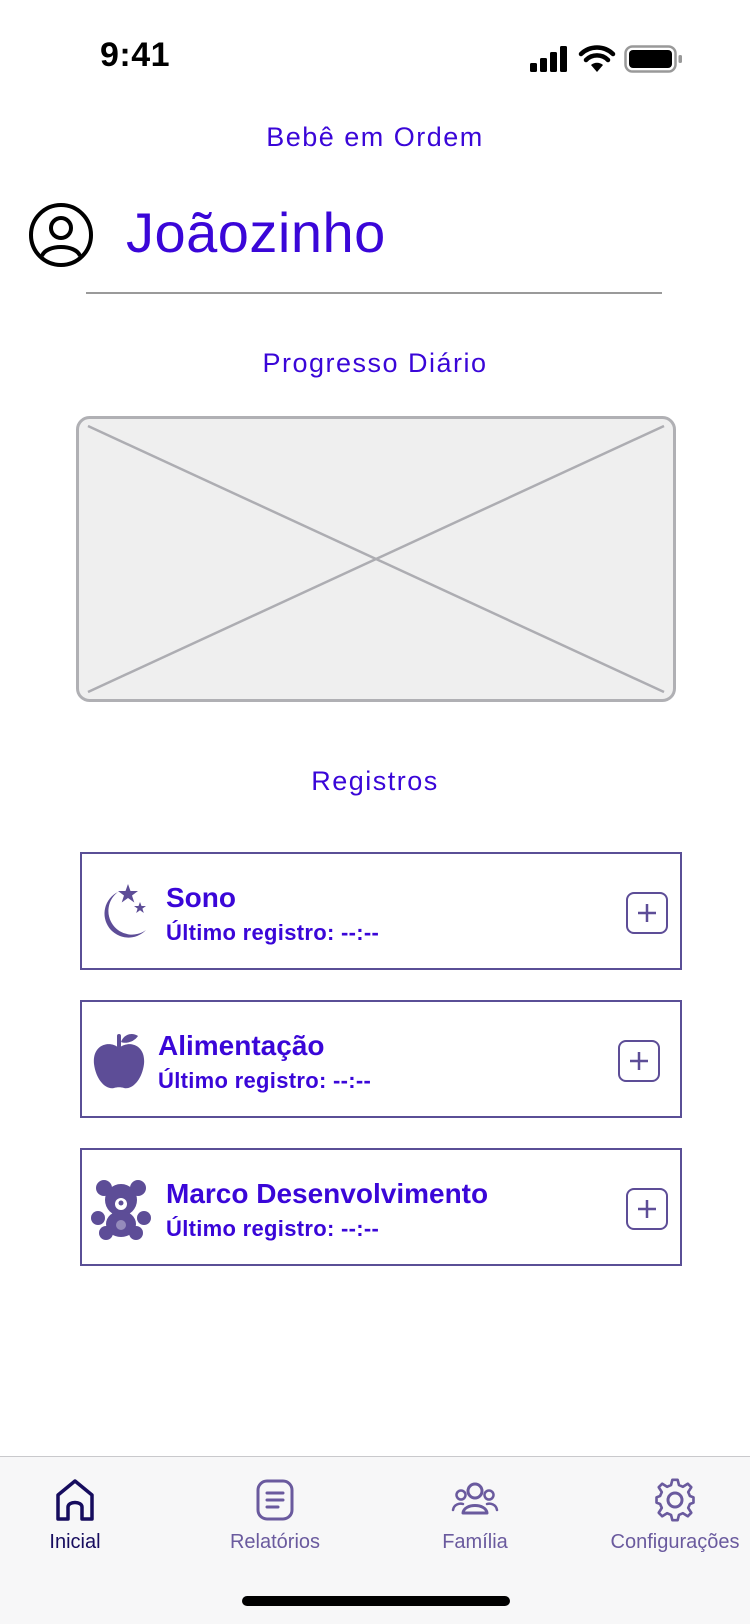 This screenshot has width=750, height=1624. I want to click on status-icons, so click(615, 59).